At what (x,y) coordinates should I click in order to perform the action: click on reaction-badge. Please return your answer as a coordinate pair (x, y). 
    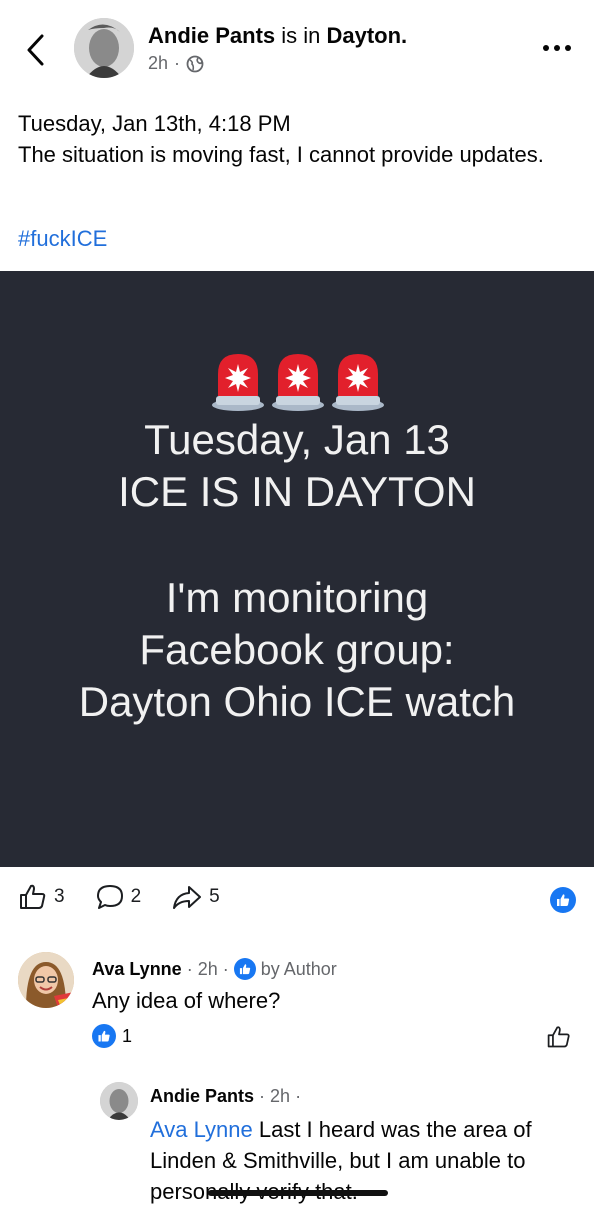
    Looking at the image, I should click on (563, 900).